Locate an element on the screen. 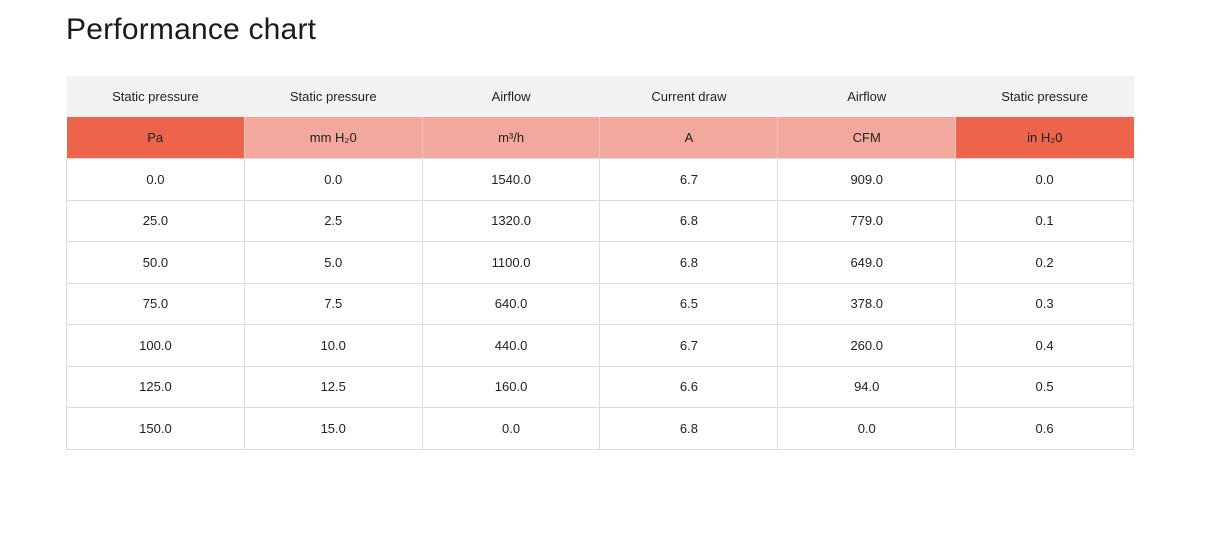 This screenshot has height=556, width=1214. table-row: 125.0 12.5 160.0 6.6 94.0 0.5 is located at coordinates (600, 386).